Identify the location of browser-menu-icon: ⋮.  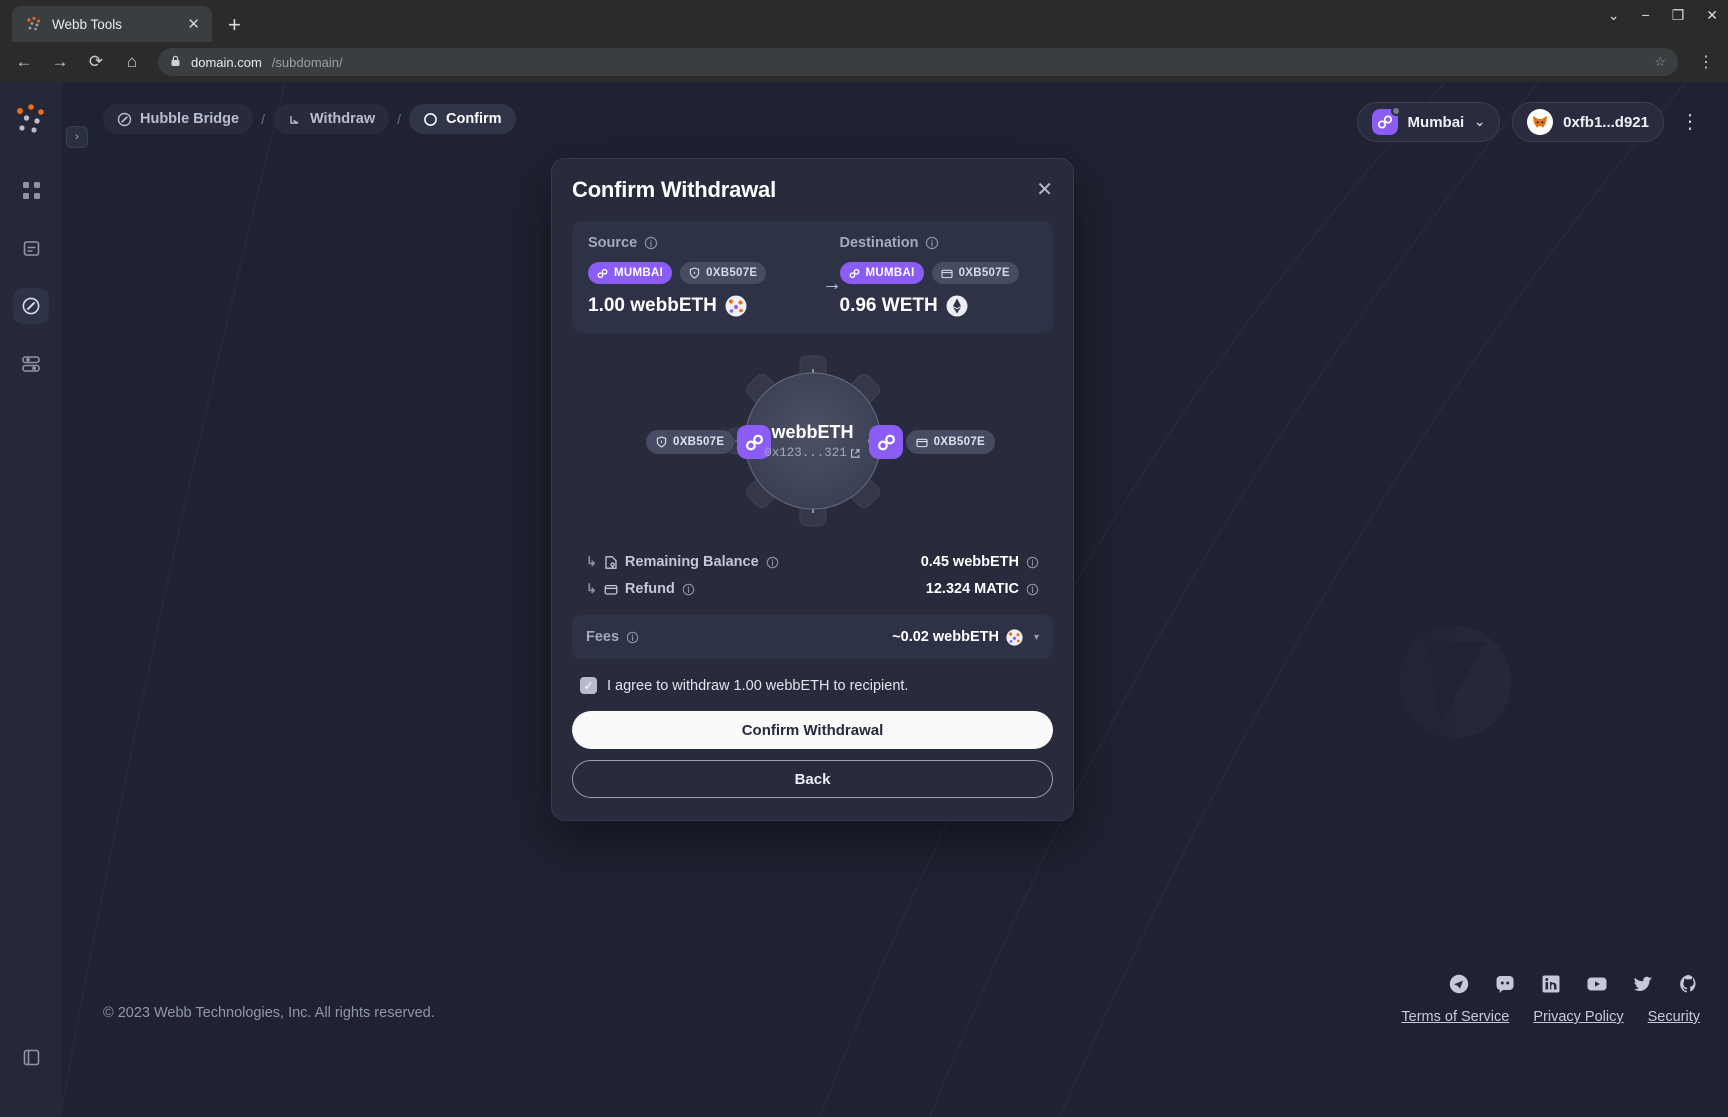
(1704, 62).